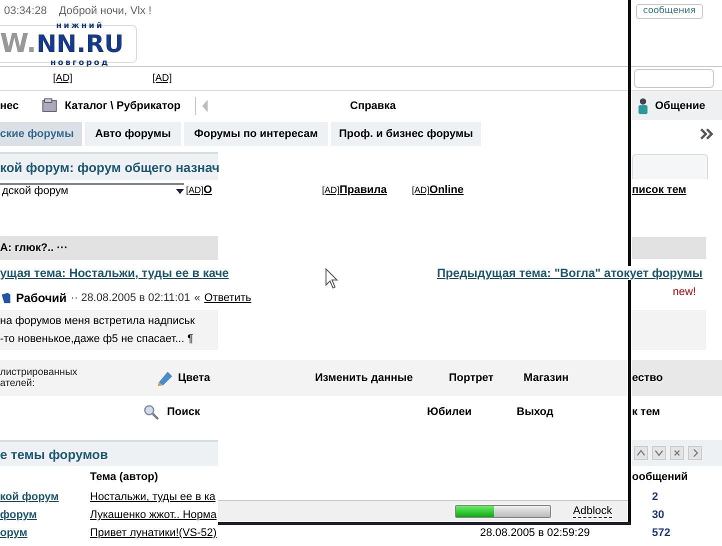 This screenshot has width=722, height=546. I want to click on forum-tab: ские форумы, so click(41, 134).